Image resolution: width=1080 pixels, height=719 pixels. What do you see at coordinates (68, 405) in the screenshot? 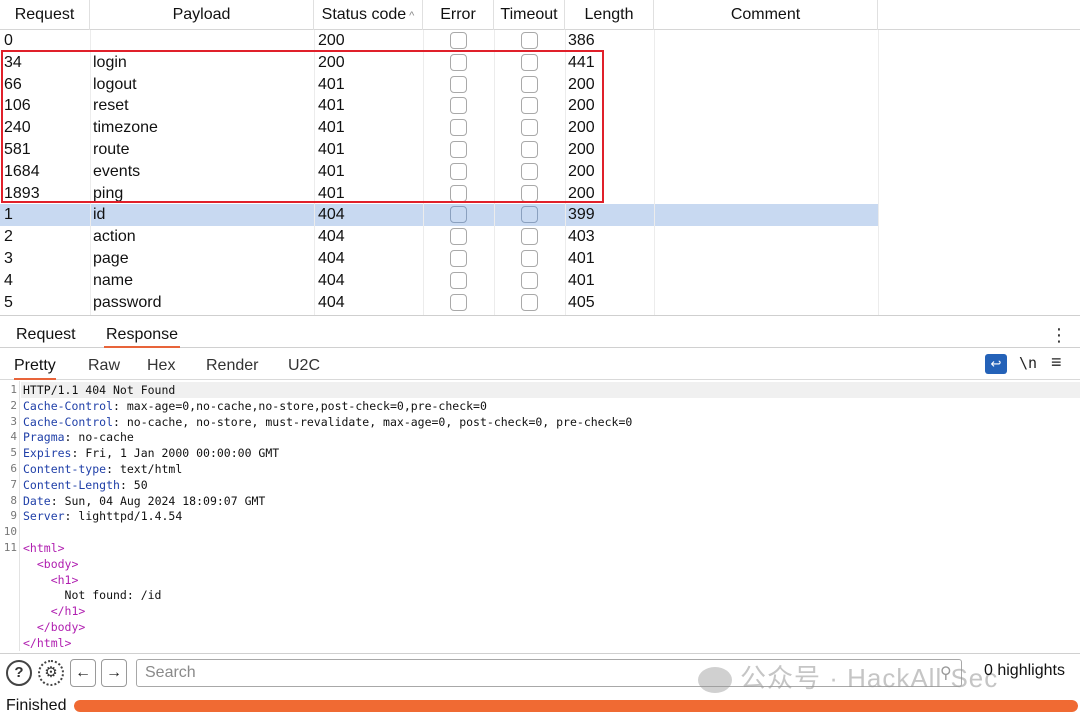
I see `header-name: Cache-Control` at bounding box center [68, 405].